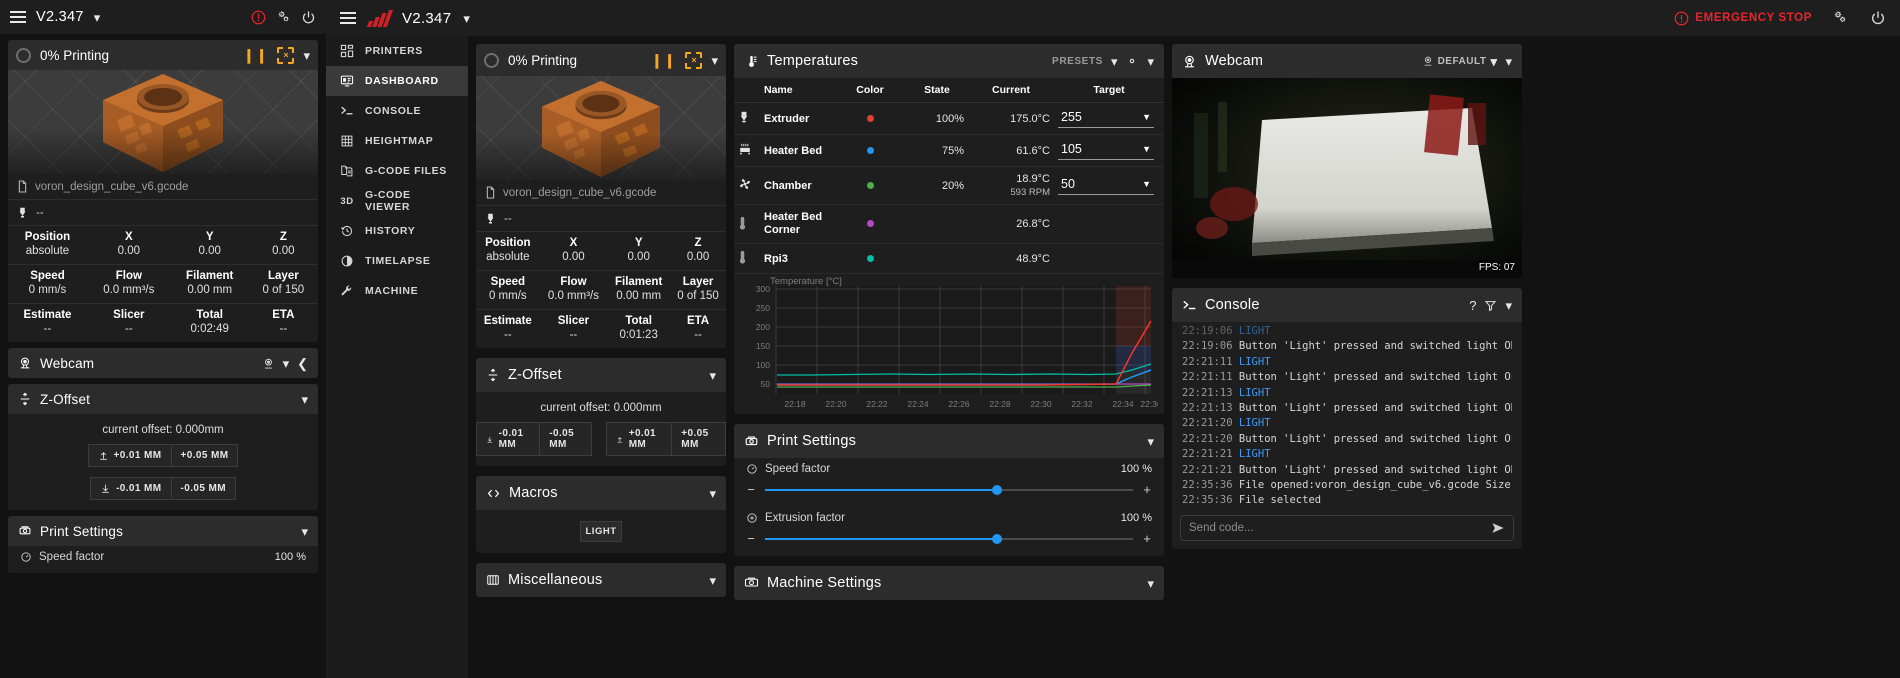  I want to click on sensor-state: 100%, so click(937, 118).